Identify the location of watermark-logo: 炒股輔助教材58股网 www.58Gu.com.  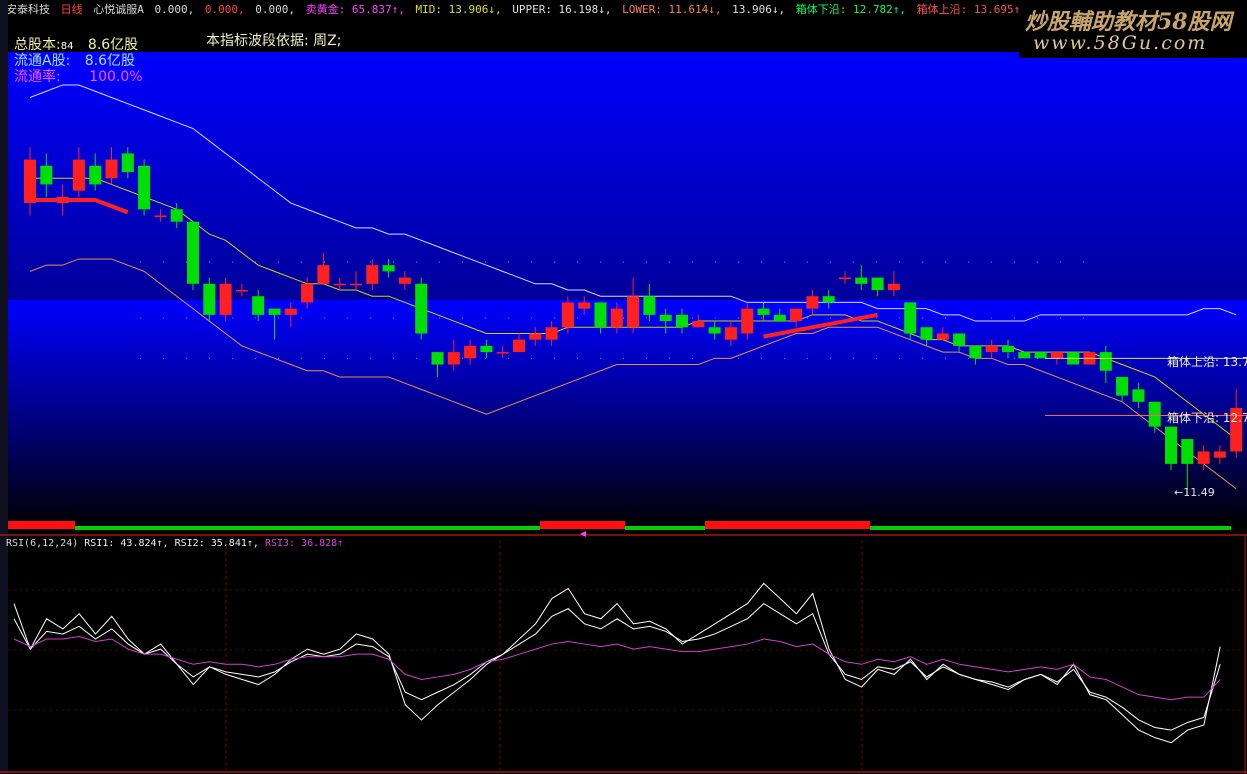
(1133, 29).